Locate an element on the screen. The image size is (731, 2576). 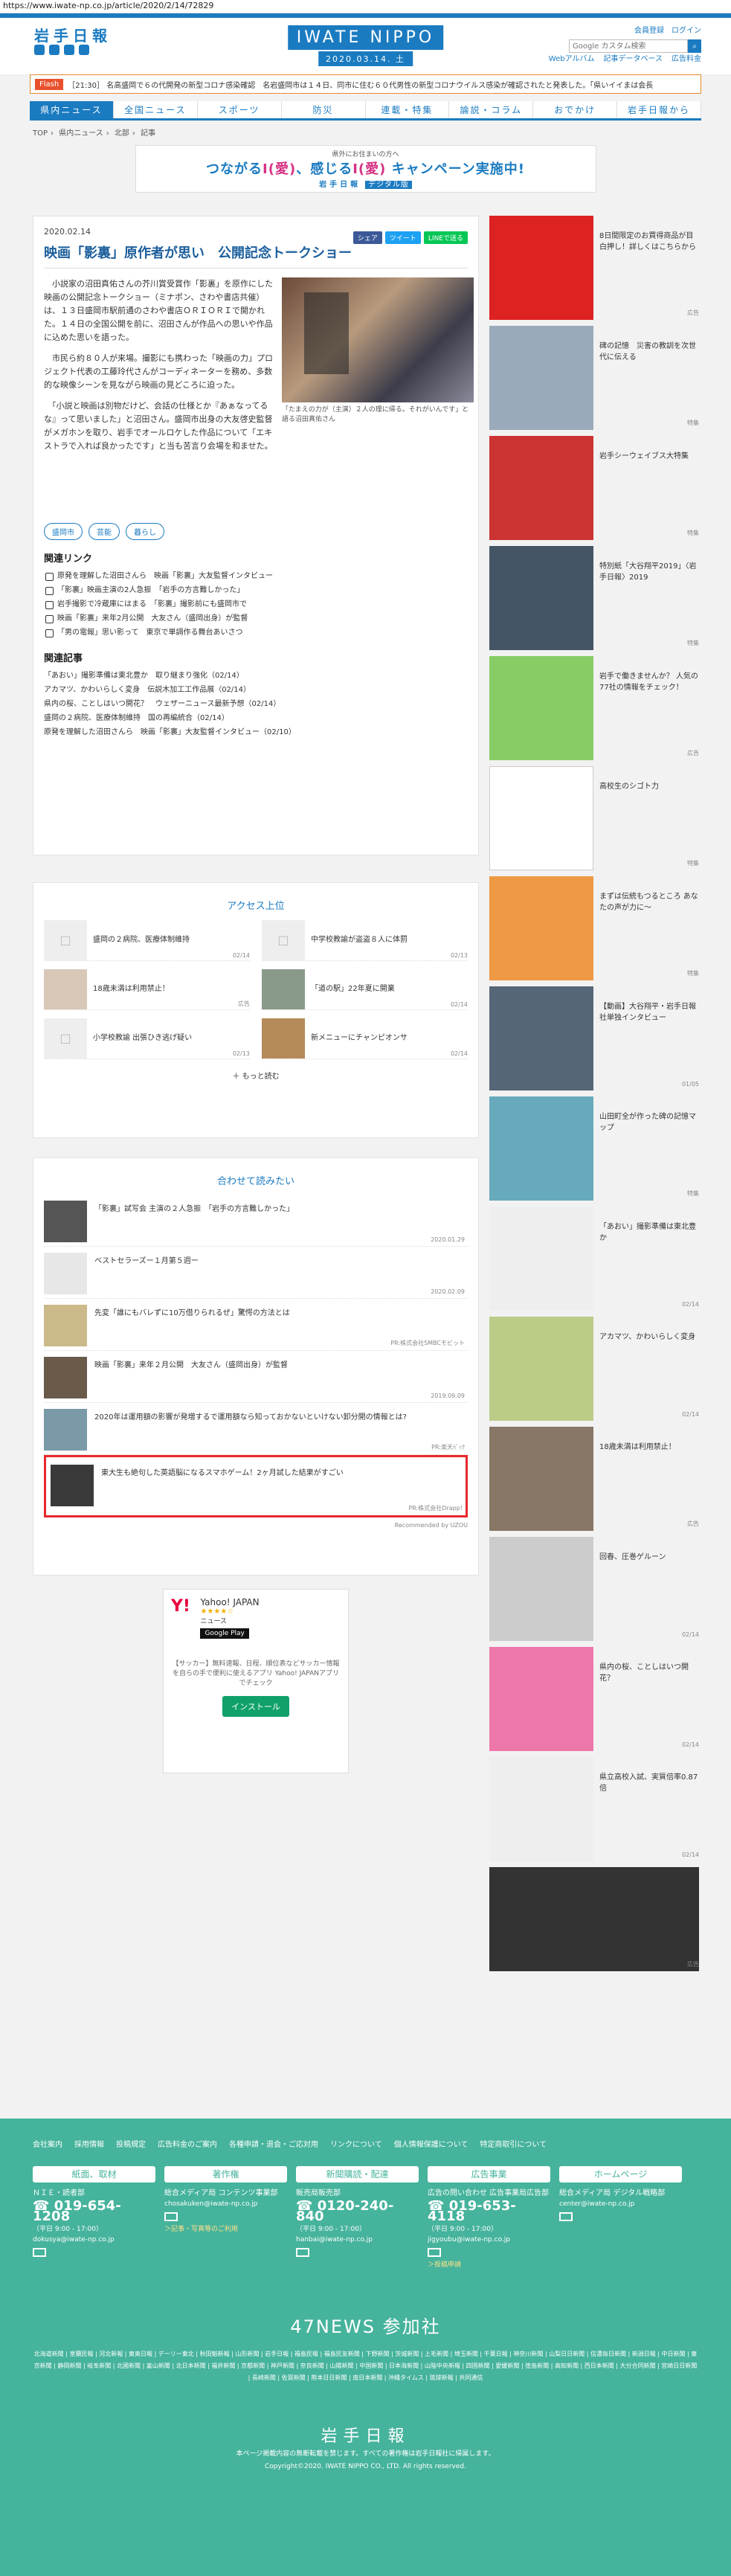
phone-number: ☎ 019-653-4118 is located at coordinates (489, 2211).